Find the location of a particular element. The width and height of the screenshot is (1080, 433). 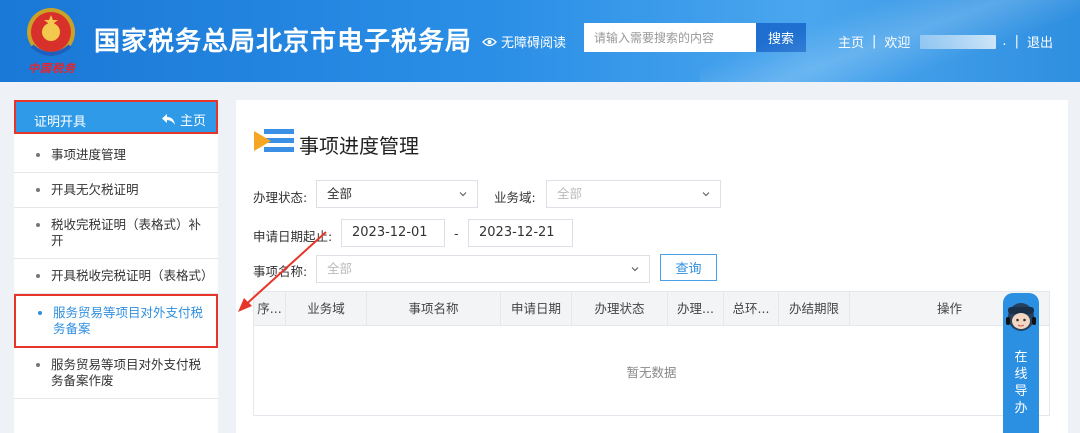

date-from-input: 2023-12-01 is located at coordinates (393, 233).